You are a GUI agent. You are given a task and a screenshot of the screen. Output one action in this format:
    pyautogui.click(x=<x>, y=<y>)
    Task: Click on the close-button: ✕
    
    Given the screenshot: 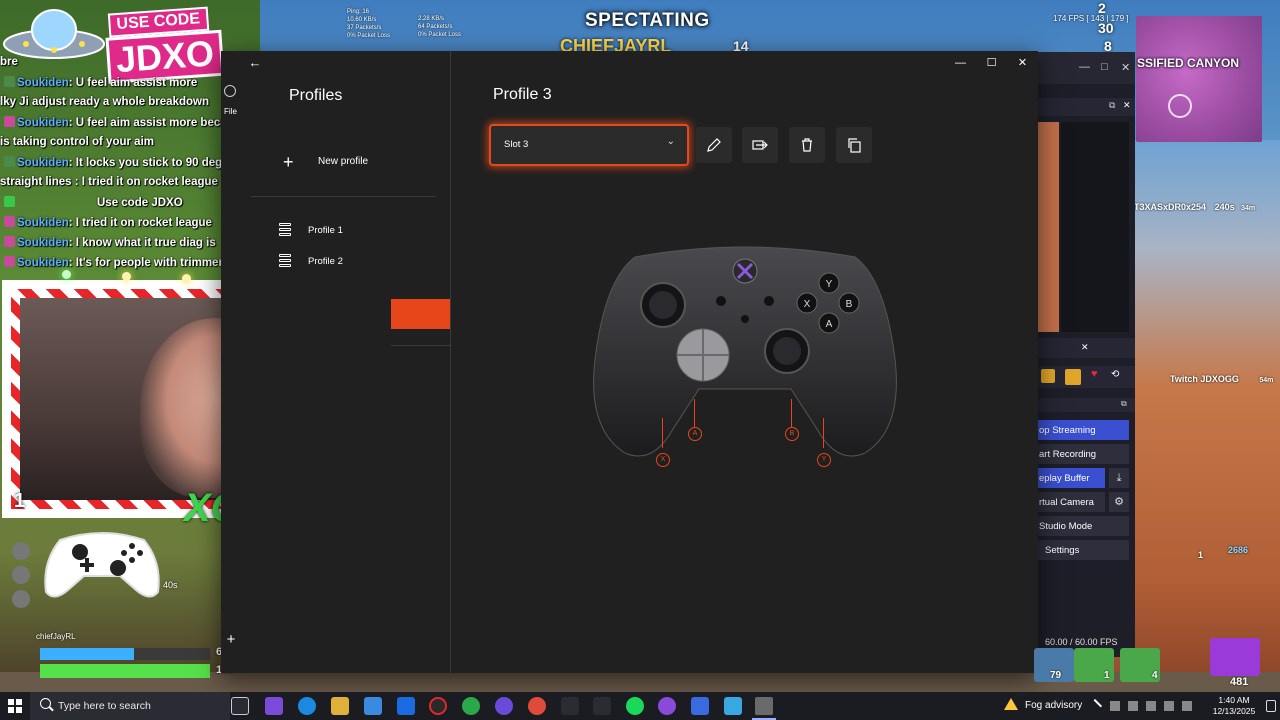 What is the action you would take?
    pyautogui.click(x=1022, y=63)
    